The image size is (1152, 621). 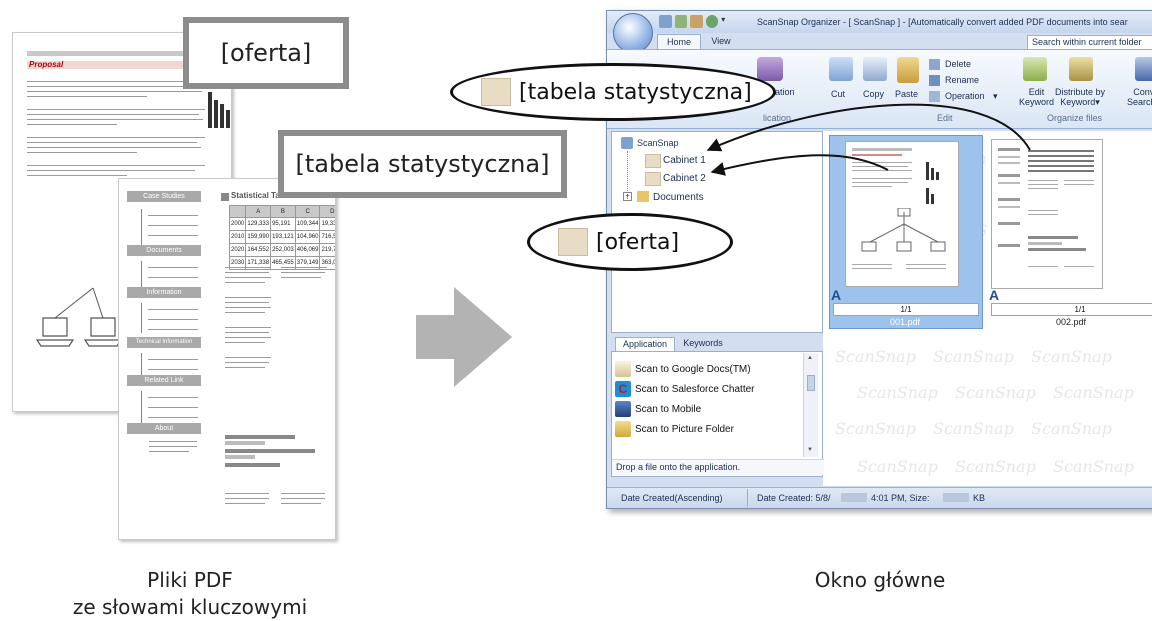 What do you see at coordinates (164, 292) in the screenshot?
I see `stats-sidebar-label-2: Information` at bounding box center [164, 292].